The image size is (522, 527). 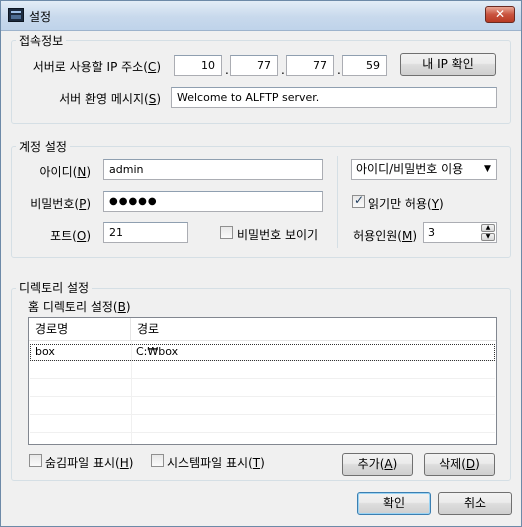 What do you see at coordinates (216, 463) in the screenshot?
I see `show-system-files-label: 시스템파일 표시(T)` at bounding box center [216, 463].